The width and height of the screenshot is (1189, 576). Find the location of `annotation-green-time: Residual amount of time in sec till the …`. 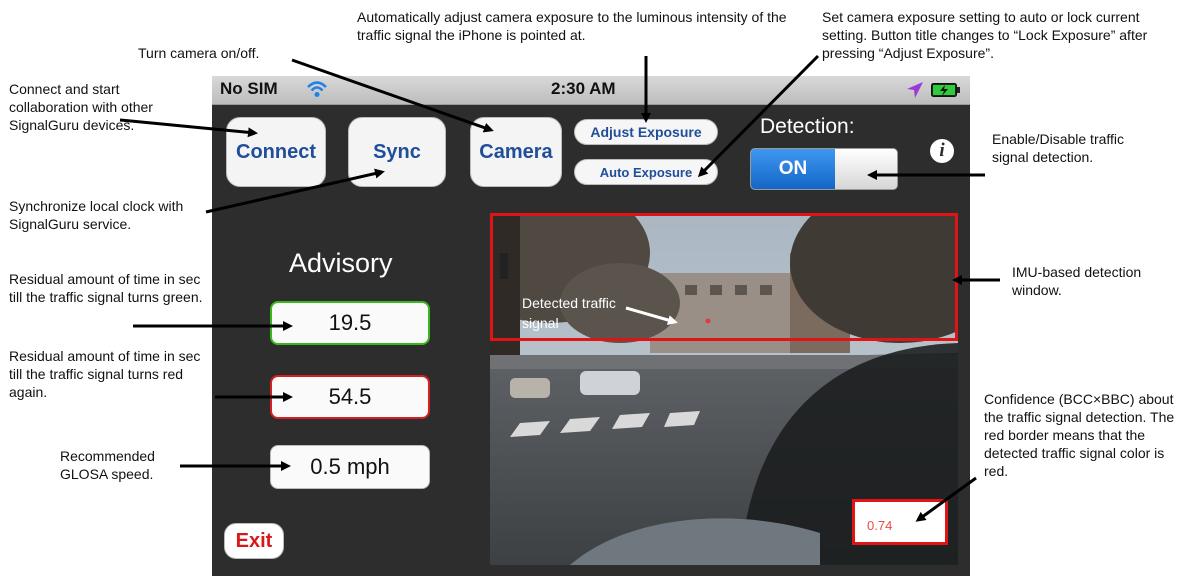

annotation-green-time: Residual amount of time in sec till the … is located at coordinates (106, 288).